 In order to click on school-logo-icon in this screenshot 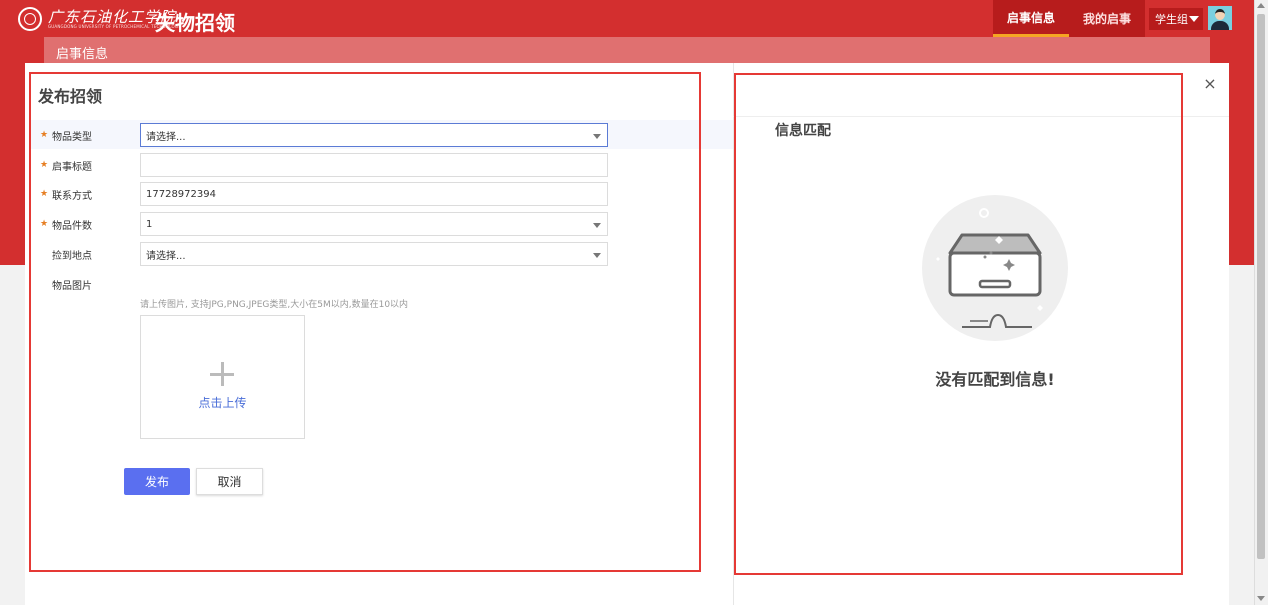, I will do `click(30, 19)`.